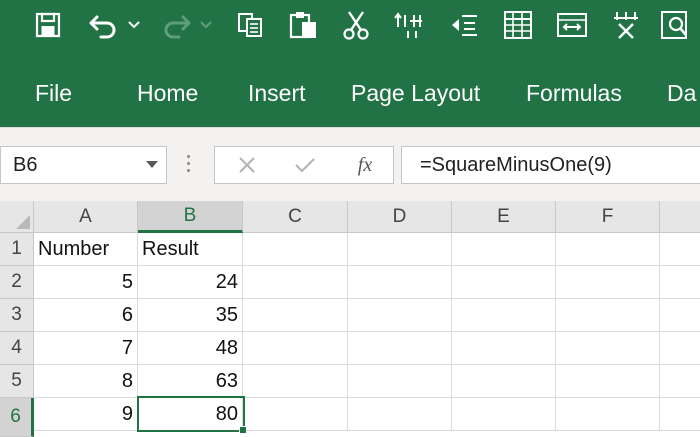 This screenshot has width=700, height=437. What do you see at coordinates (400, 414) in the screenshot?
I see `cell-d6` at bounding box center [400, 414].